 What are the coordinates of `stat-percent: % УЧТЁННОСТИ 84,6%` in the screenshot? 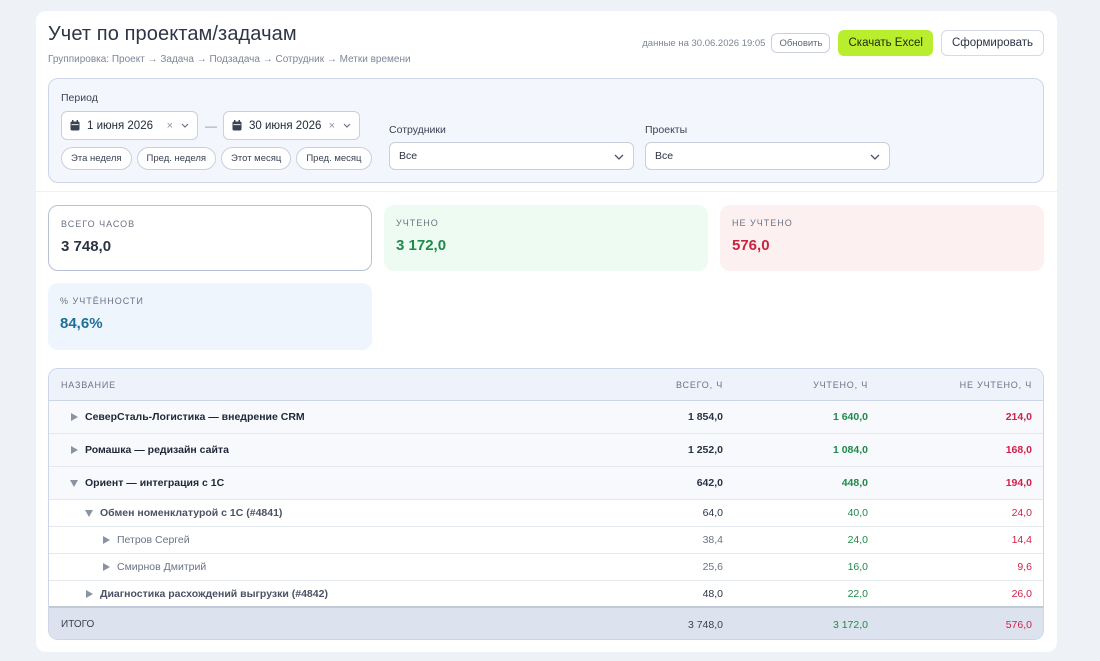 It's located at (210, 316).